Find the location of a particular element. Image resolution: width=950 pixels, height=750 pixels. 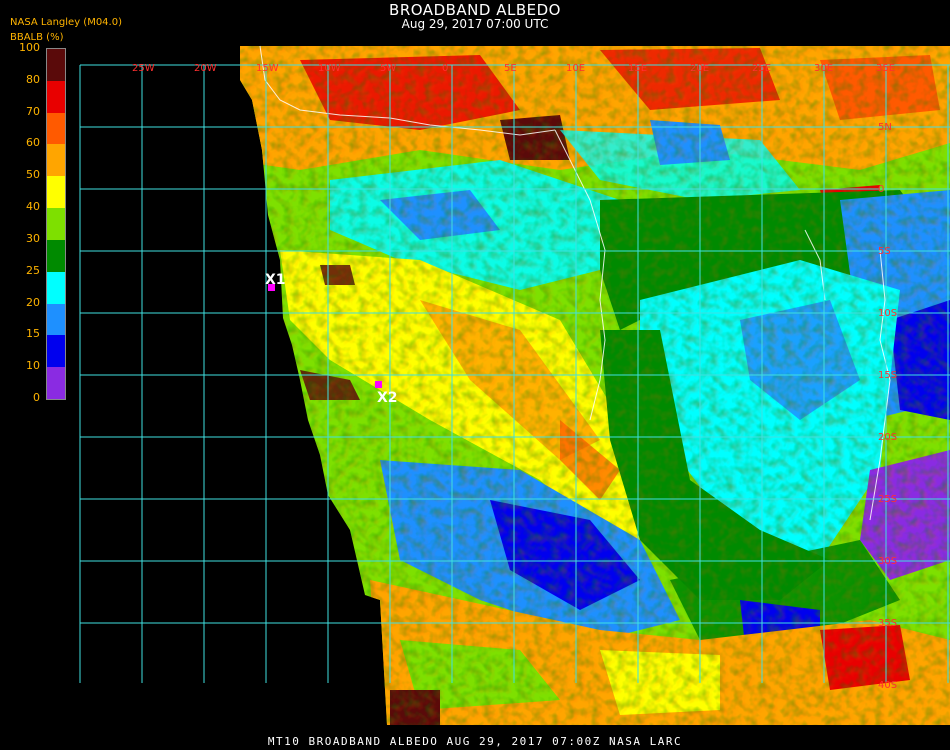

longitude-label: 35E is located at coordinates (885, 68).